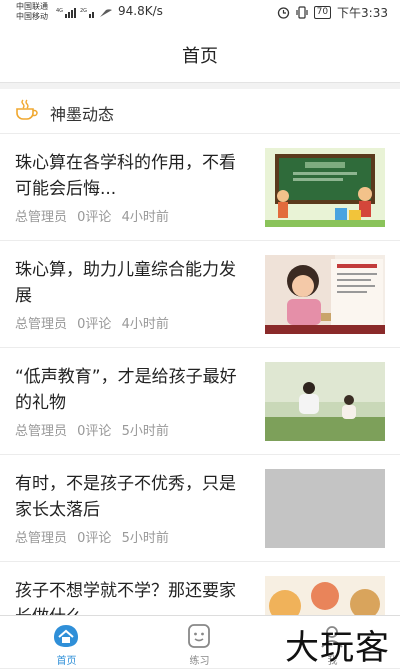  What do you see at coordinates (66, 661) in the screenshot?
I see `tab-label: 首页` at bounding box center [66, 661].